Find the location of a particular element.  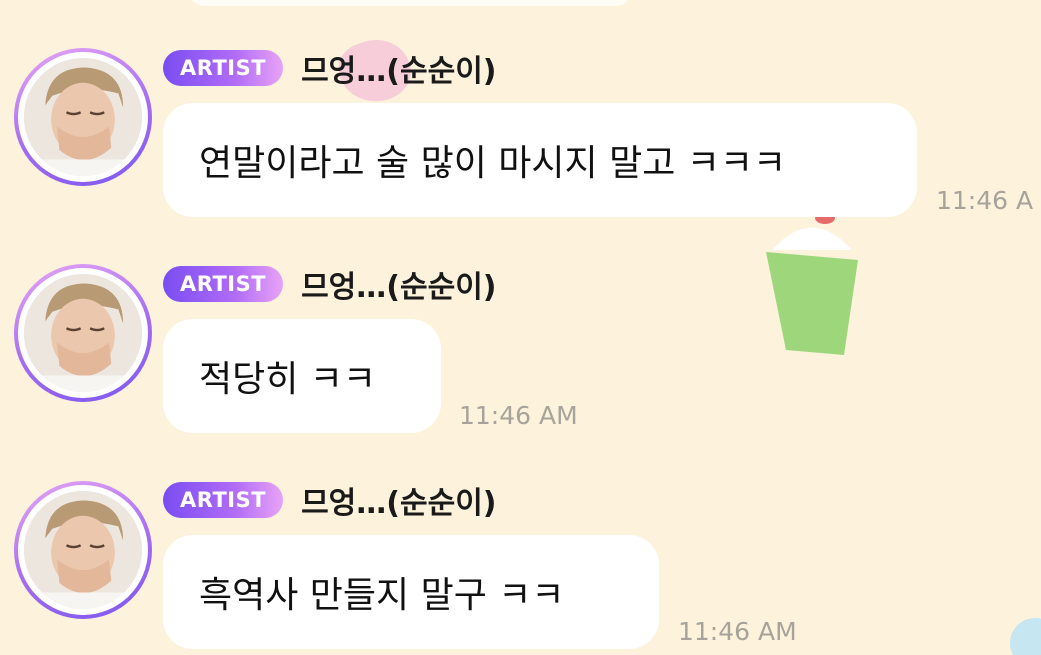

message-bubble: 연말이라고 술 많이 마시지 말고 ㅋㅋㅋ is located at coordinates (540, 160).